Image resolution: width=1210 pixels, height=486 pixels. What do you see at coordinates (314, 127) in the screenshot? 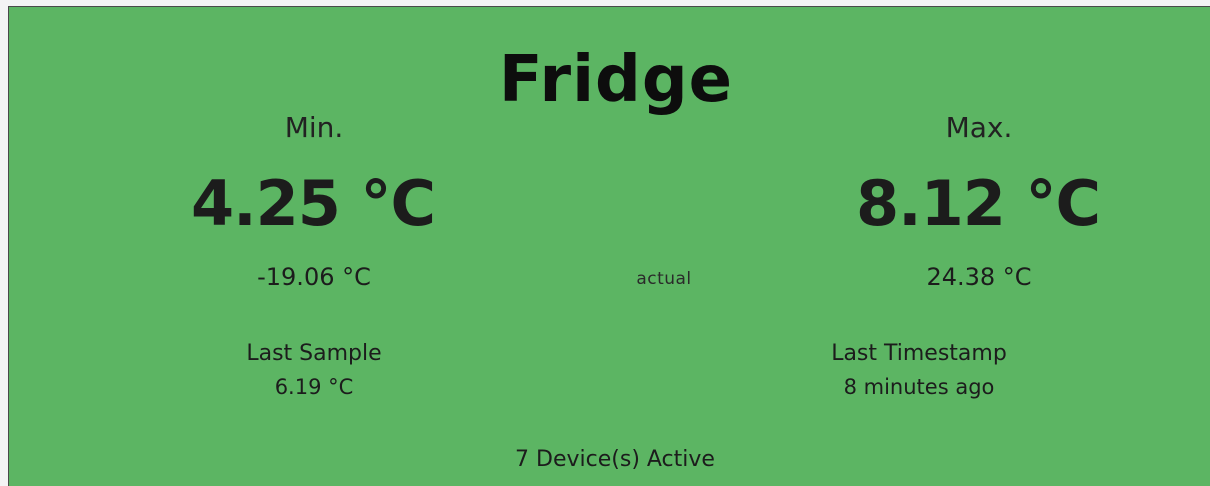
I see `min-label: Min.` at bounding box center [314, 127].